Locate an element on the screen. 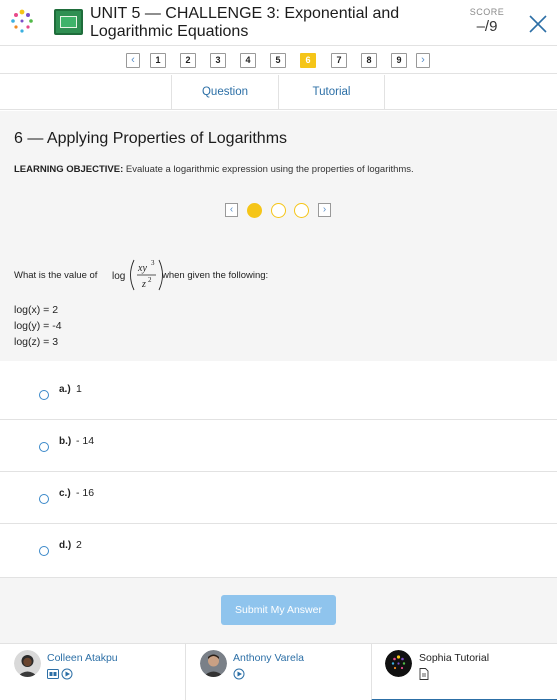 The width and height of the screenshot is (557, 700). submit-answer-button: Submit My Answer is located at coordinates (278, 610).